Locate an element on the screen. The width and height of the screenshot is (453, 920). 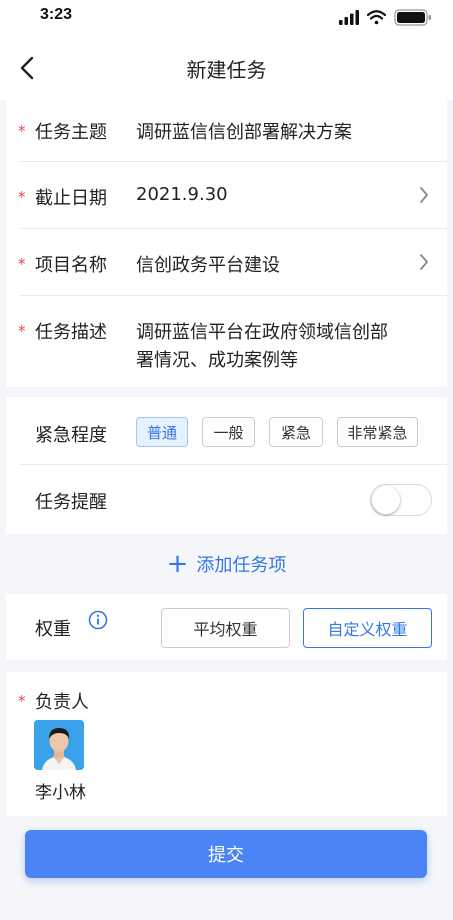
assignee-name: 李小林 is located at coordinates (60, 793).